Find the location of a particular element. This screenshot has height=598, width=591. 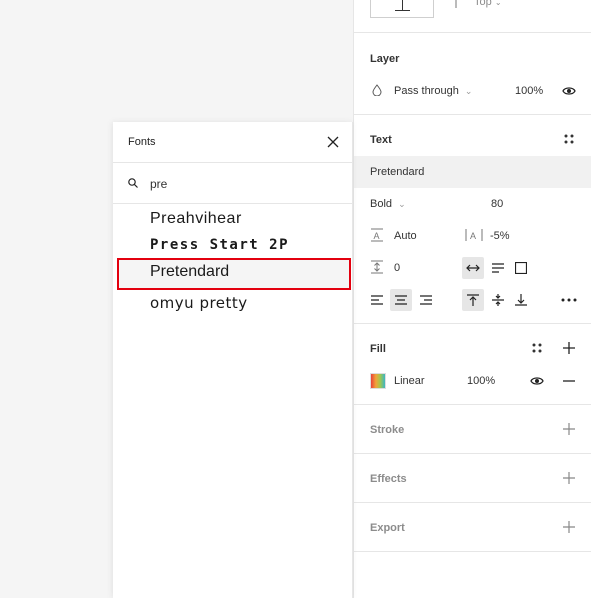

font-result-press-start-2p: Press Start 2P is located at coordinates (234, 245).